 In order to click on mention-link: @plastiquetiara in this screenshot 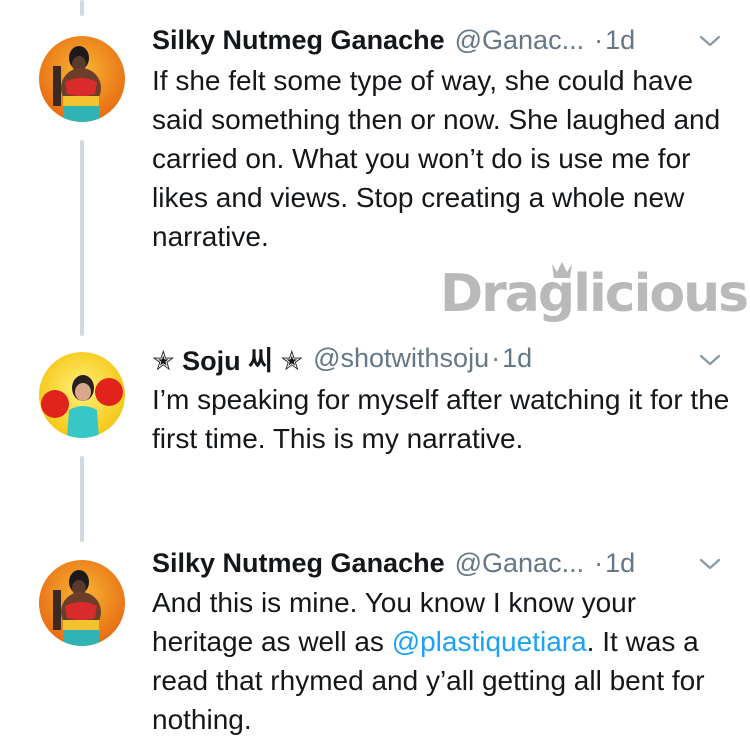, I will do `click(489, 641)`.